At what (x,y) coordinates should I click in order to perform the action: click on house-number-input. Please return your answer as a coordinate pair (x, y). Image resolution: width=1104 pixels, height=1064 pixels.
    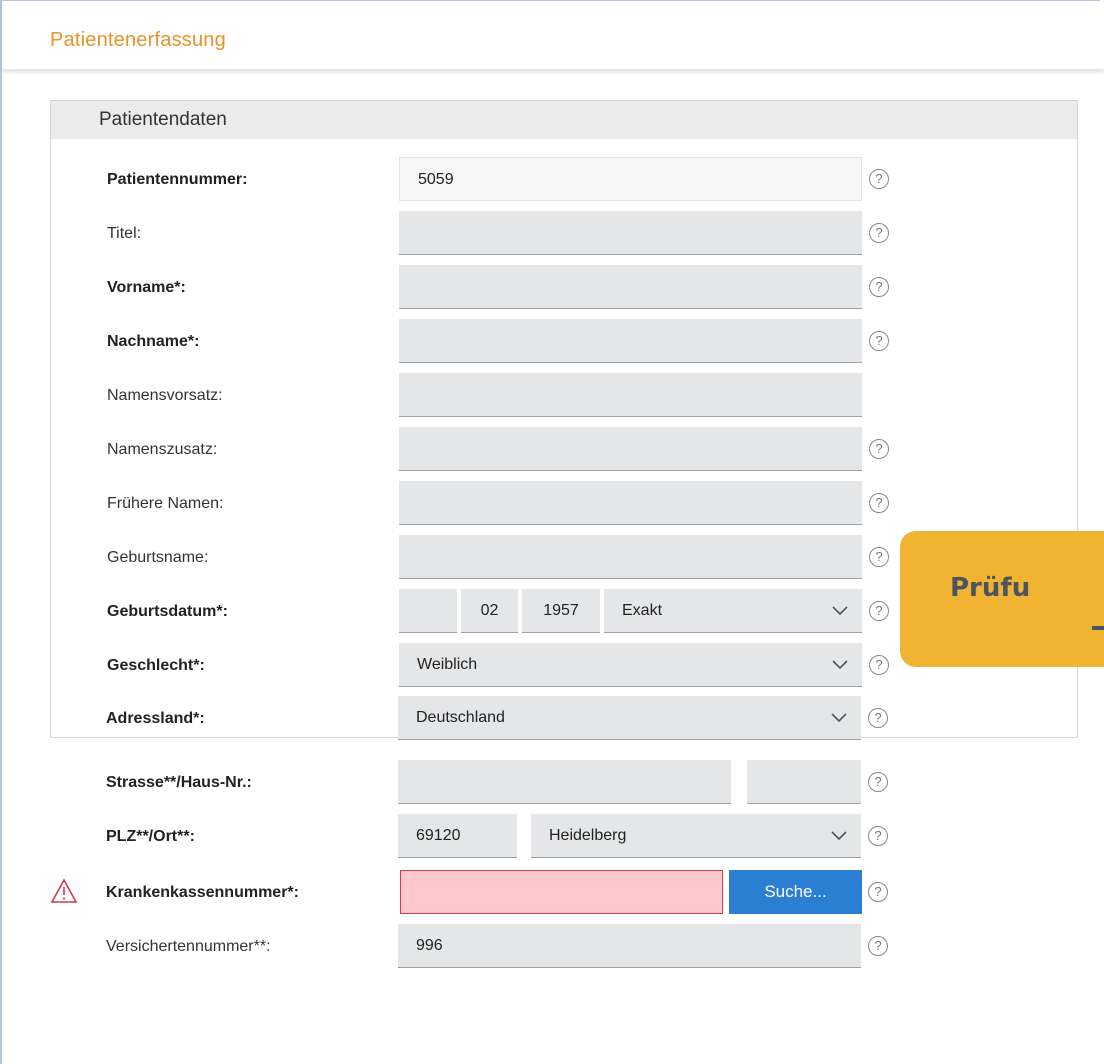
    Looking at the image, I should click on (804, 782).